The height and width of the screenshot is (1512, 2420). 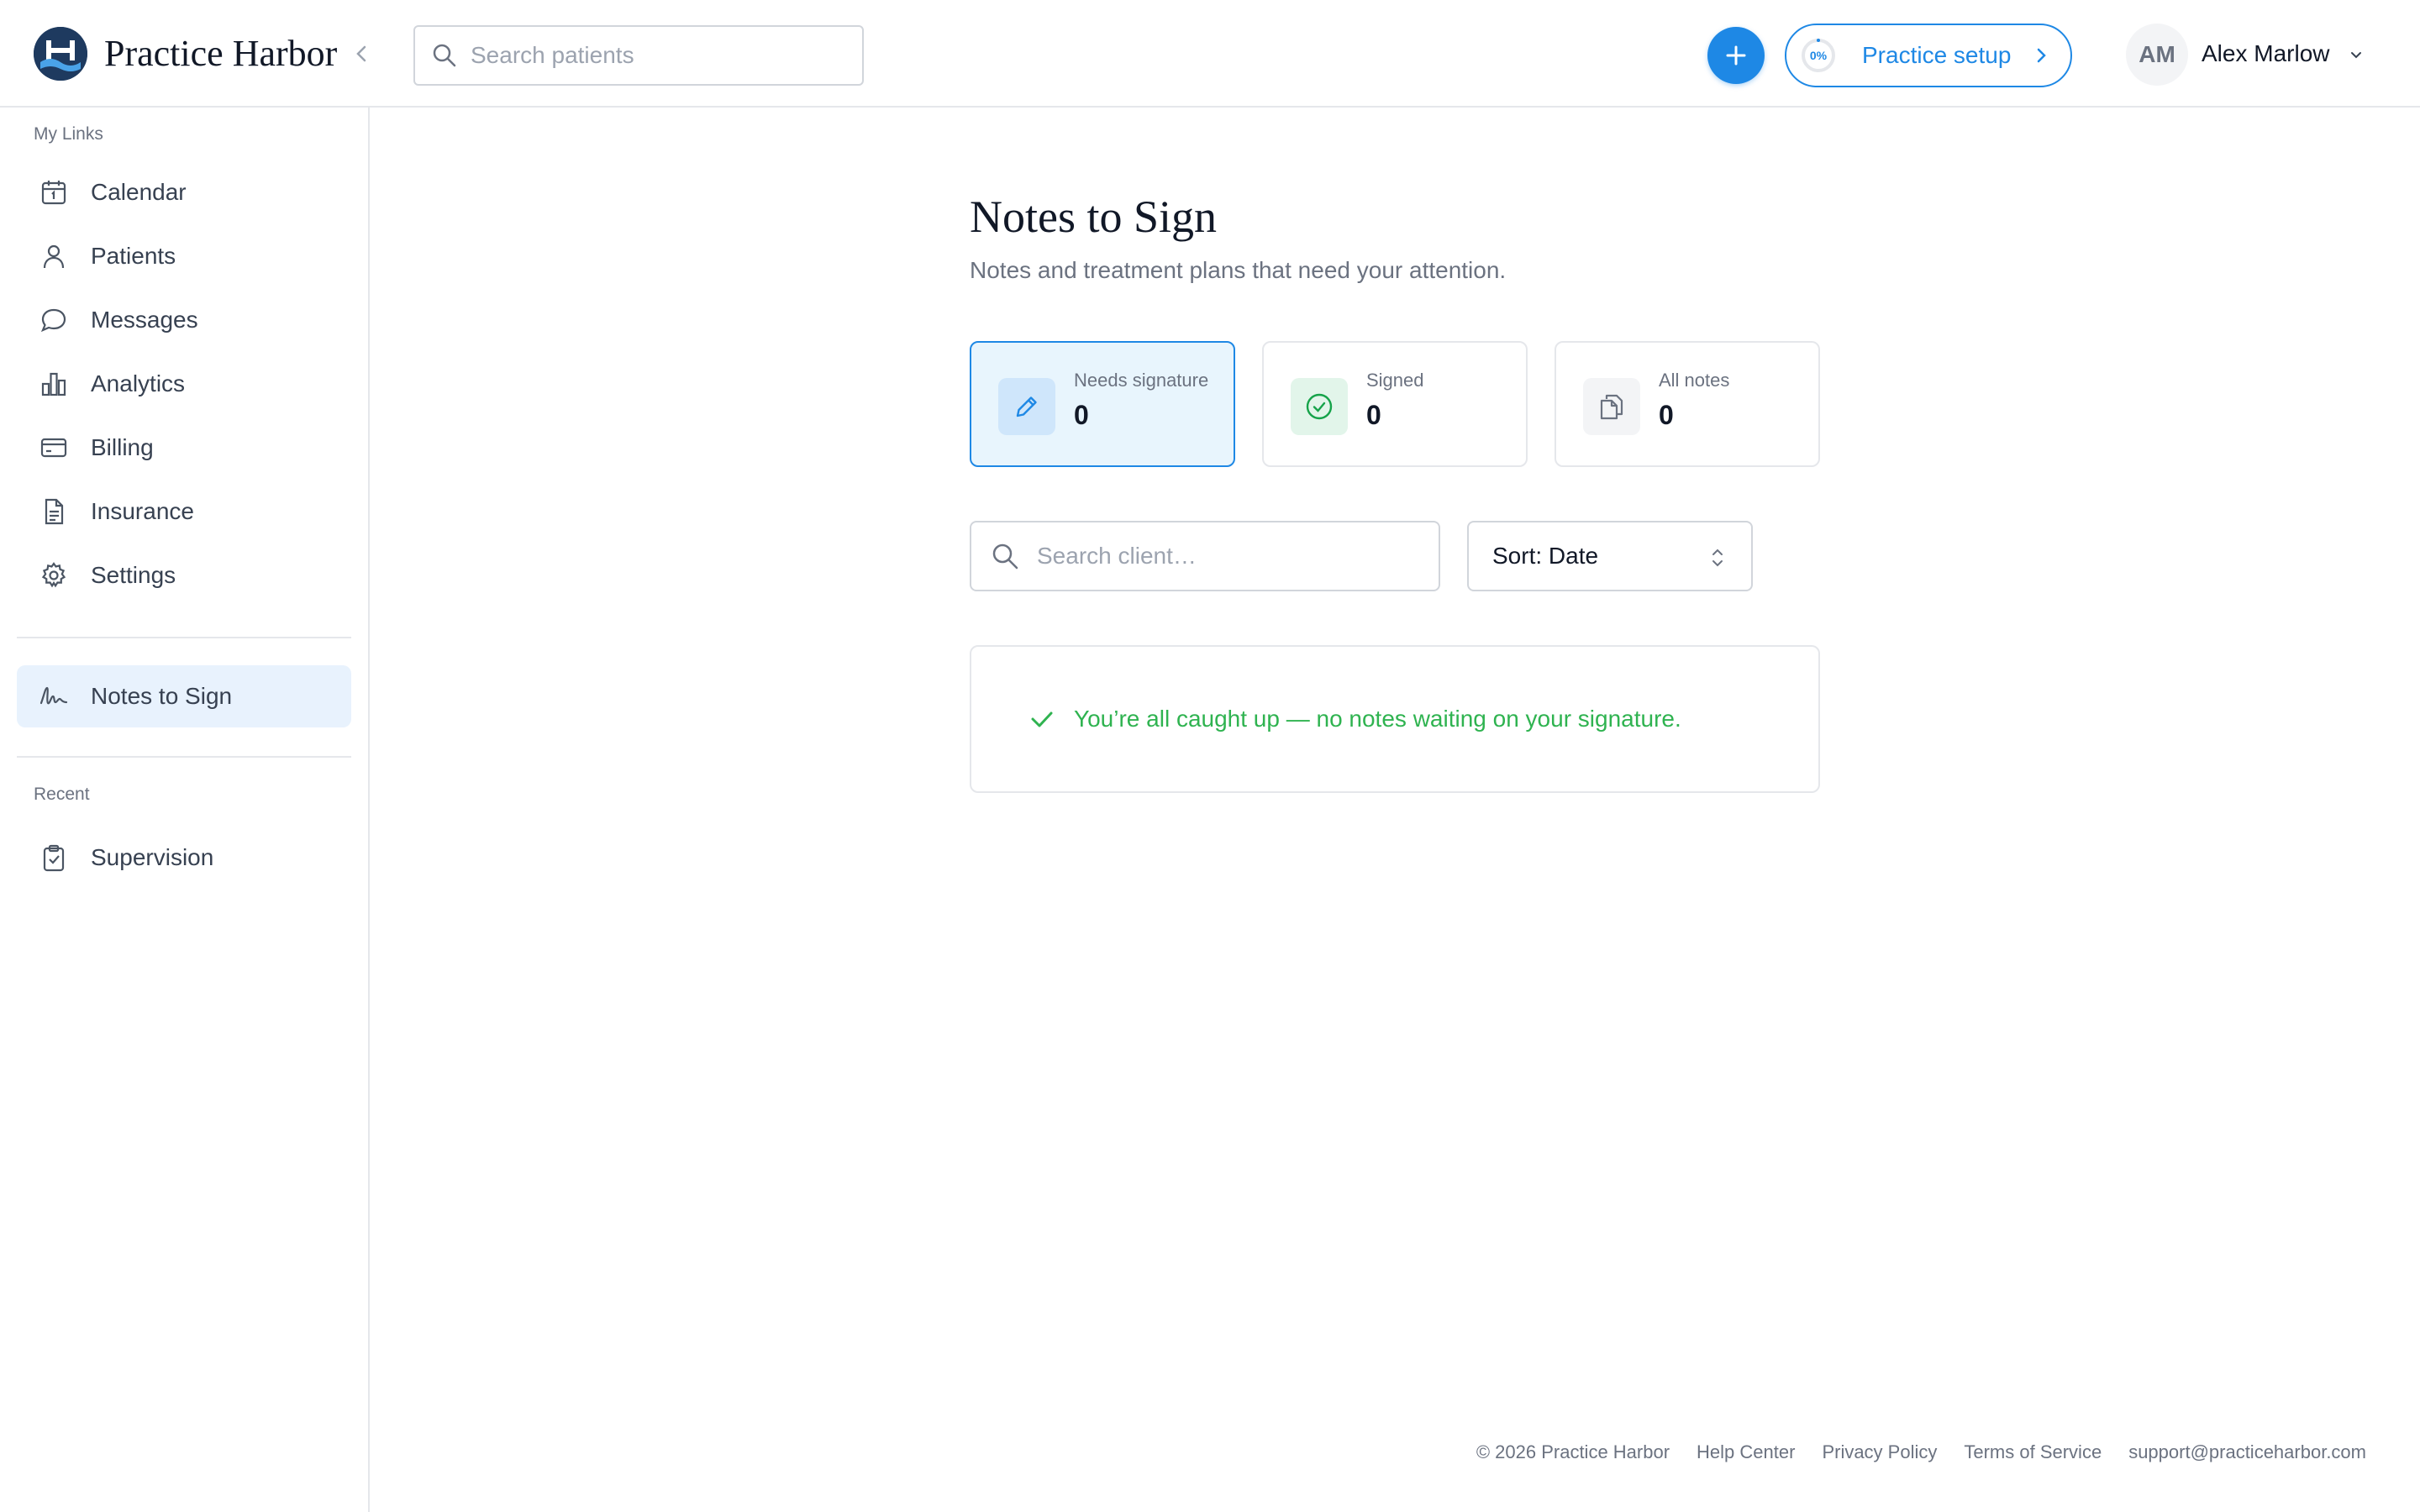 I want to click on sidebar-item-messages: Messages, so click(x=184, y=320).